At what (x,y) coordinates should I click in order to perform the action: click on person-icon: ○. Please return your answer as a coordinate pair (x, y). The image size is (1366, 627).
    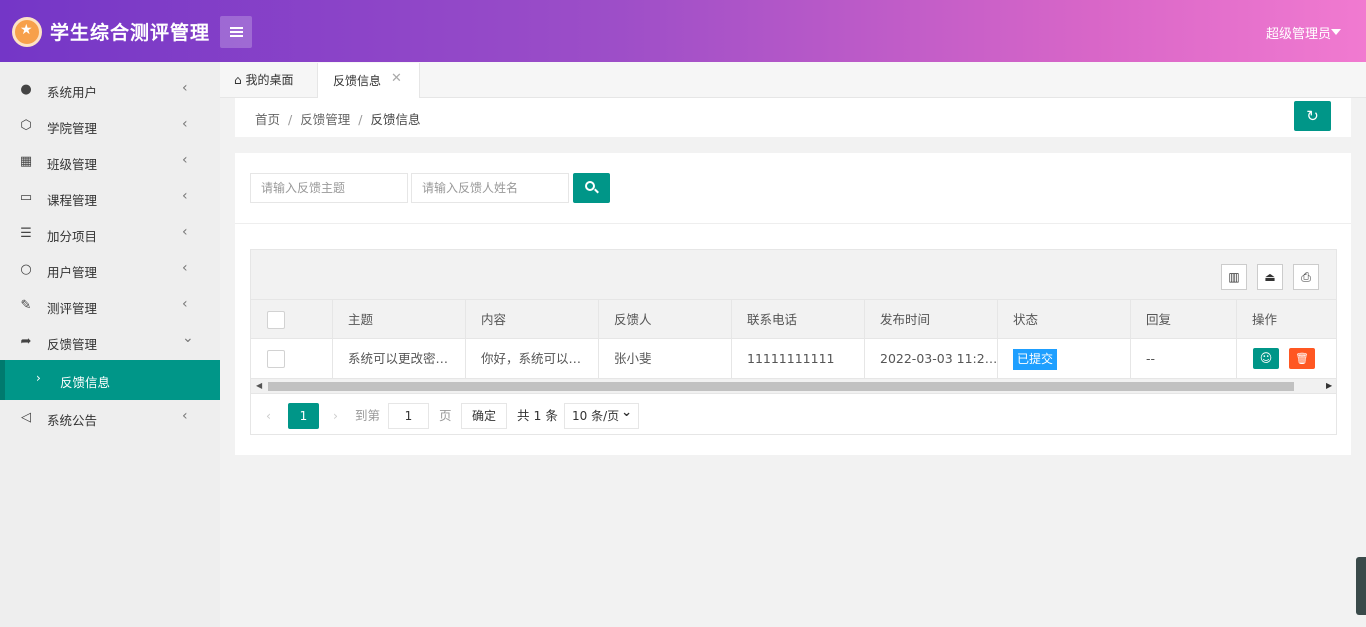
    Looking at the image, I should click on (26, 269).